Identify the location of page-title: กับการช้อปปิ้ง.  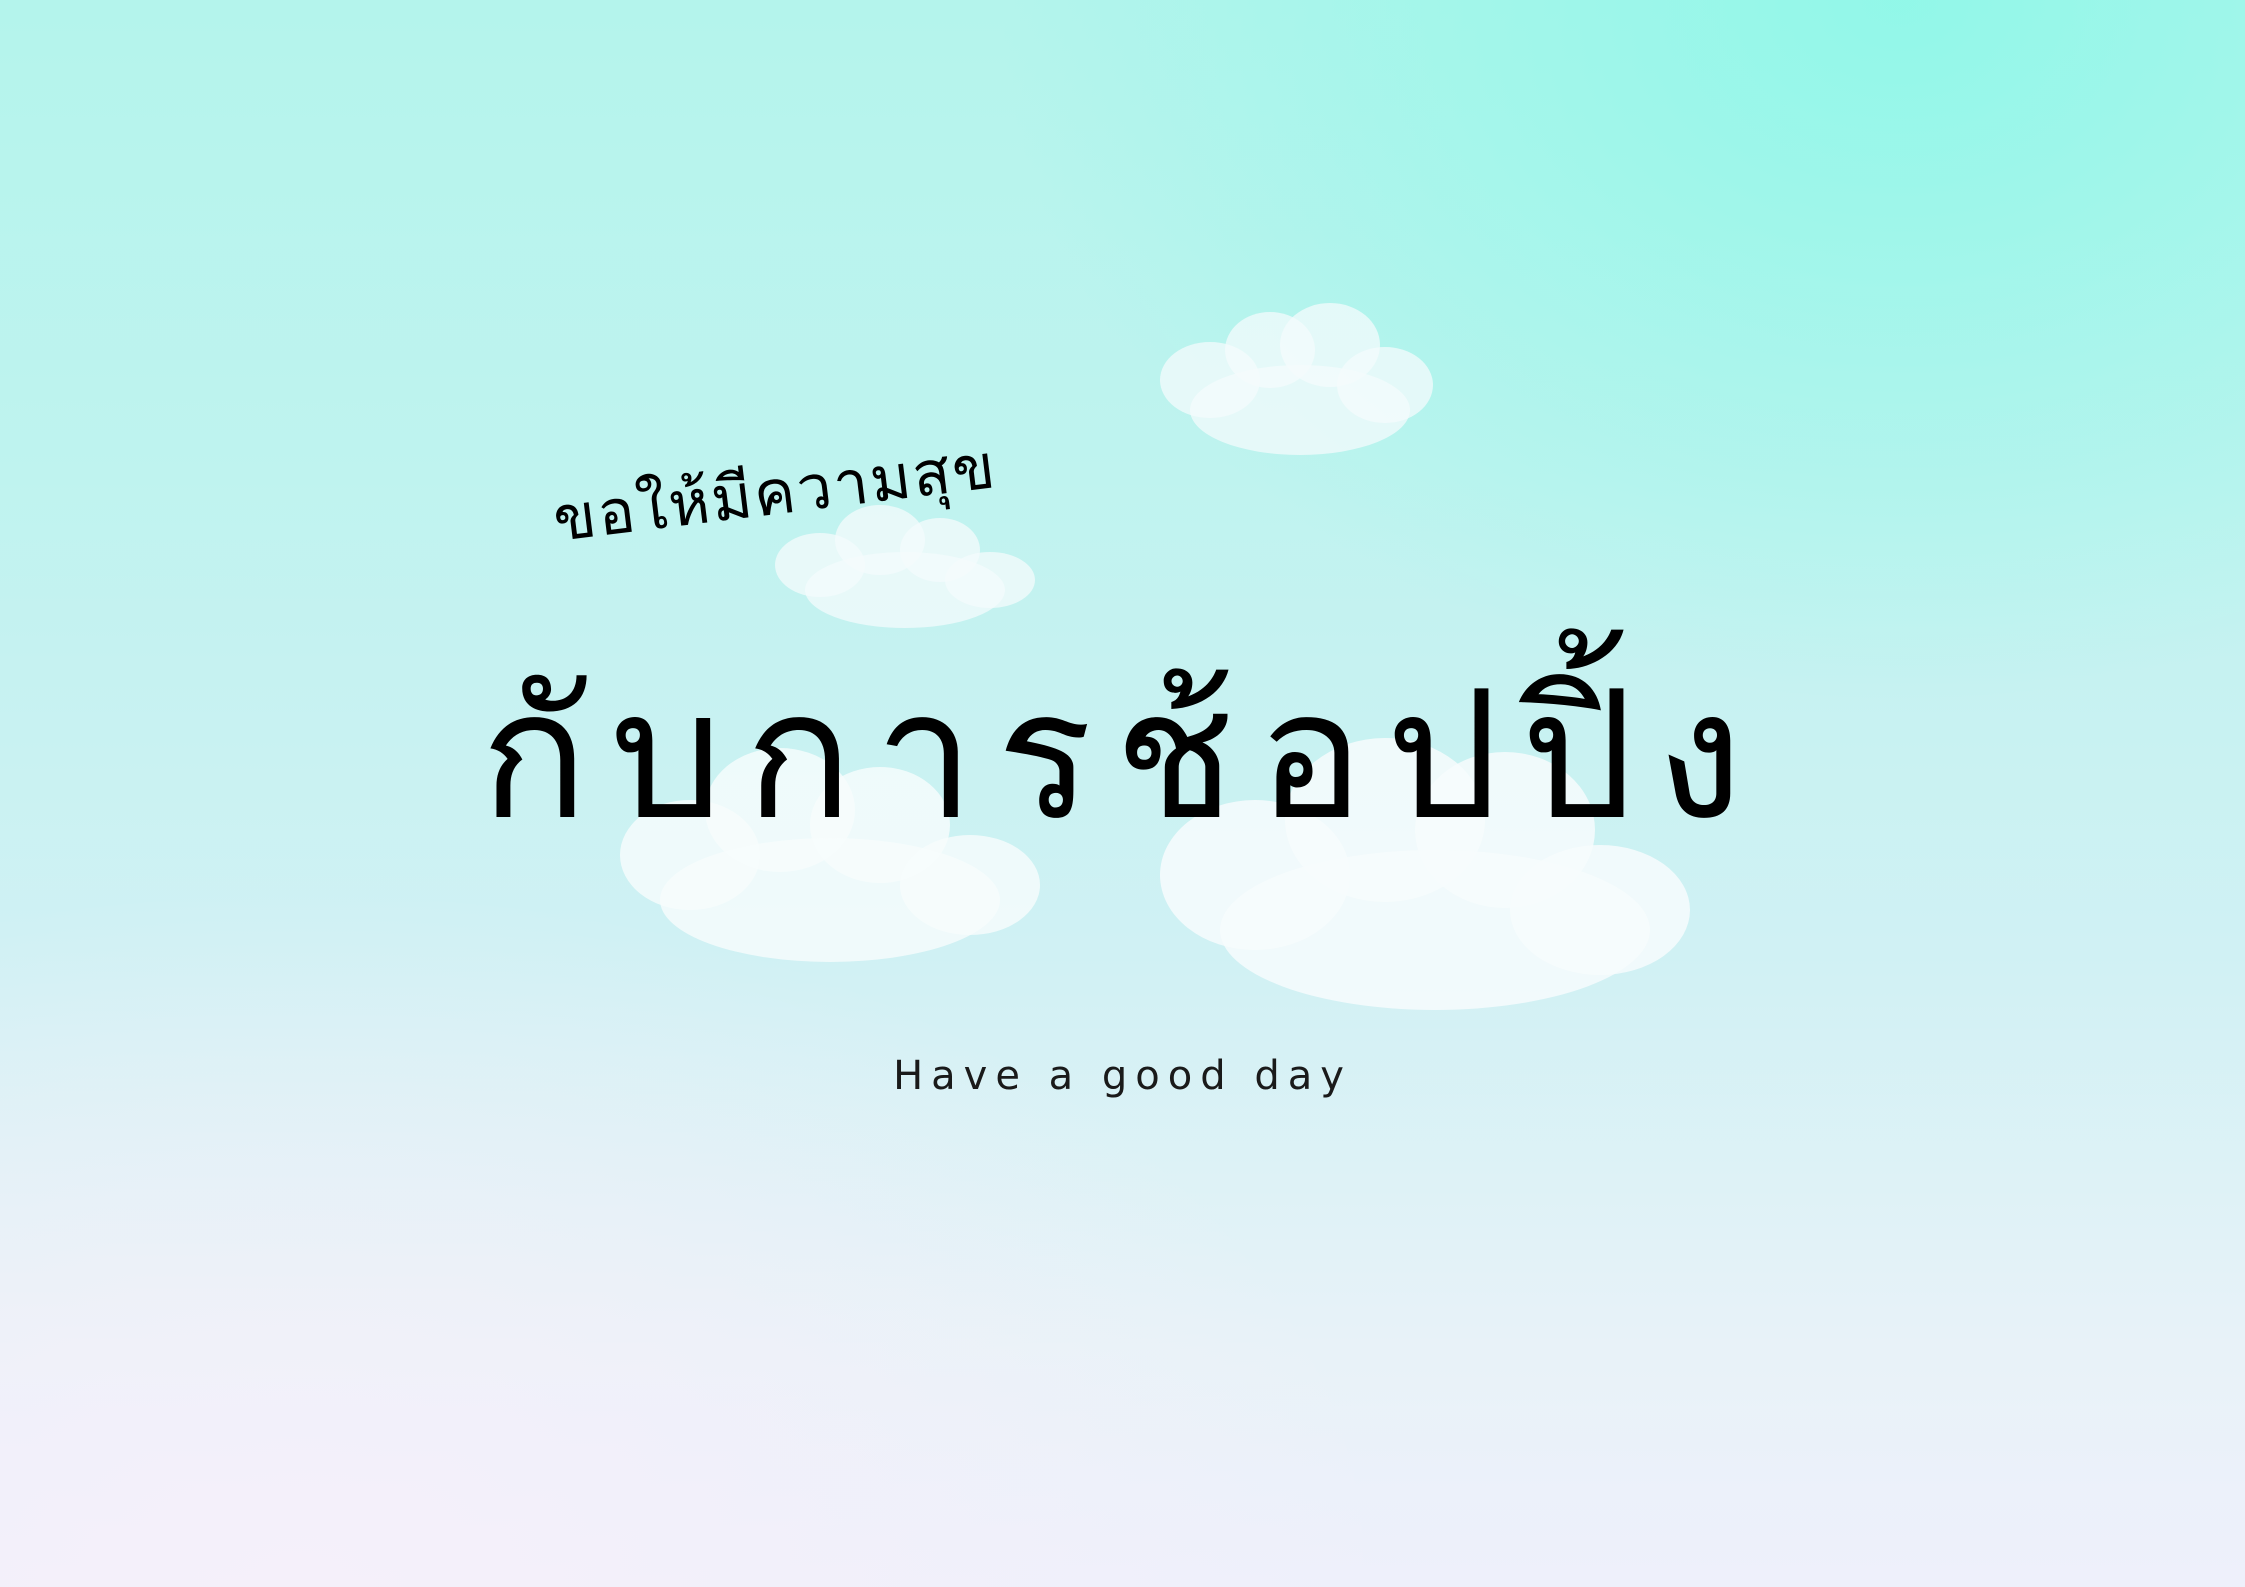
(1122, 755).